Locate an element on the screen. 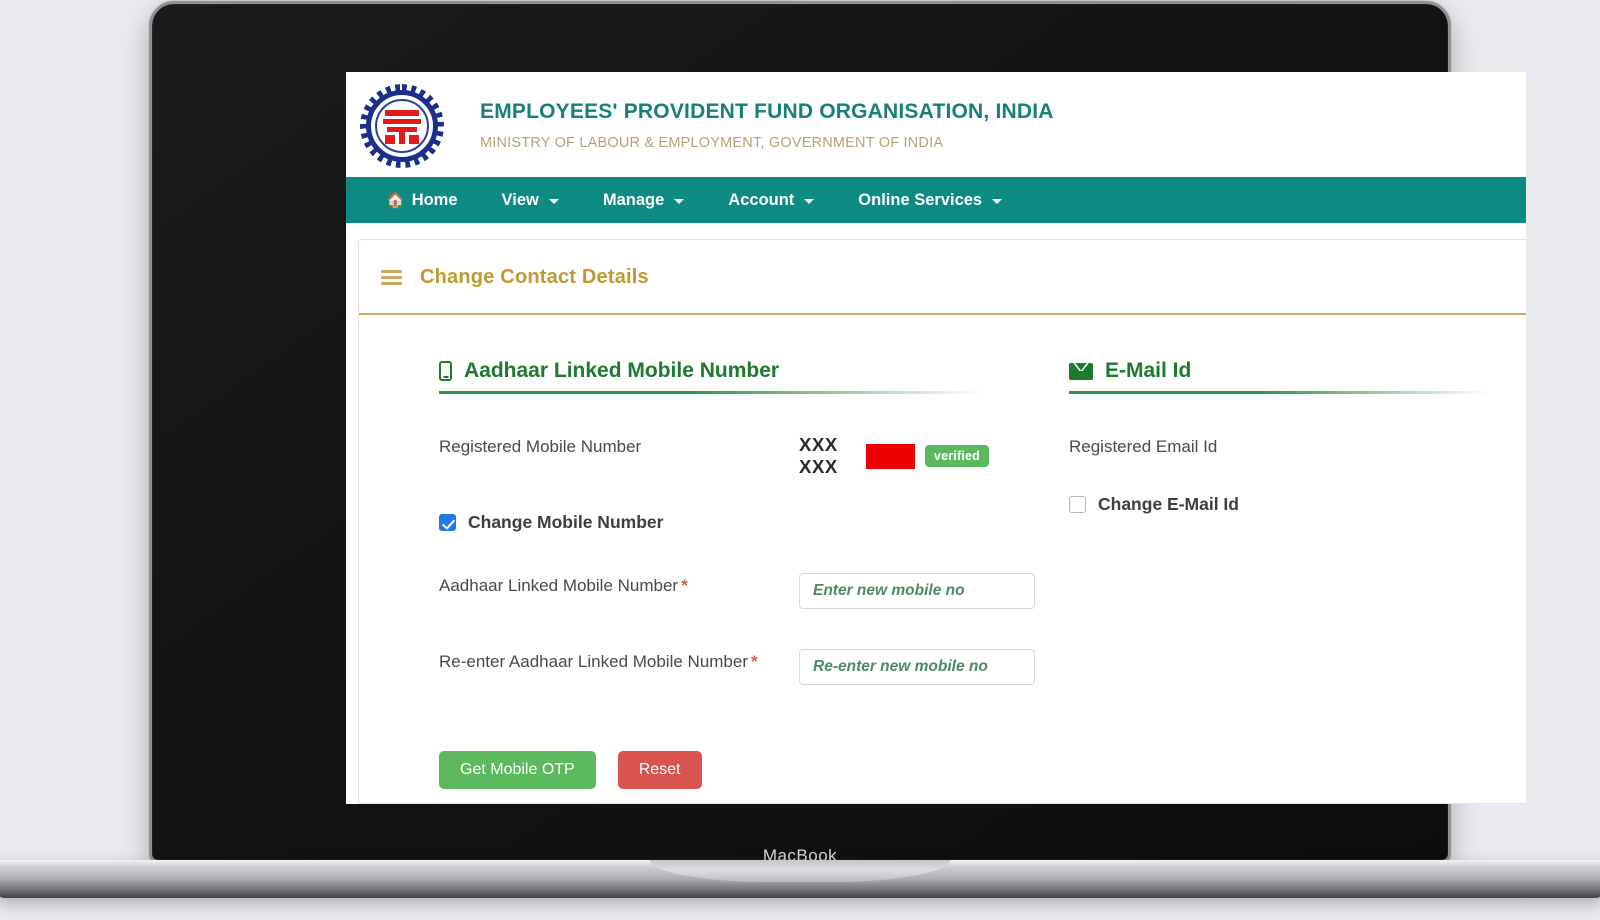 Image resolution: width=1600 pixels, height=920 pixels. epfo-emblem-icon is located at coordinates (402, 125).